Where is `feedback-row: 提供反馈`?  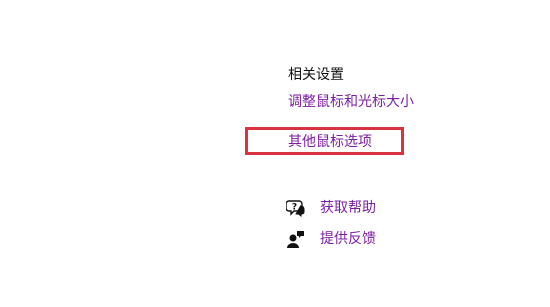 feedback-row: 提供反馈 is located at coordinates (331, 239).